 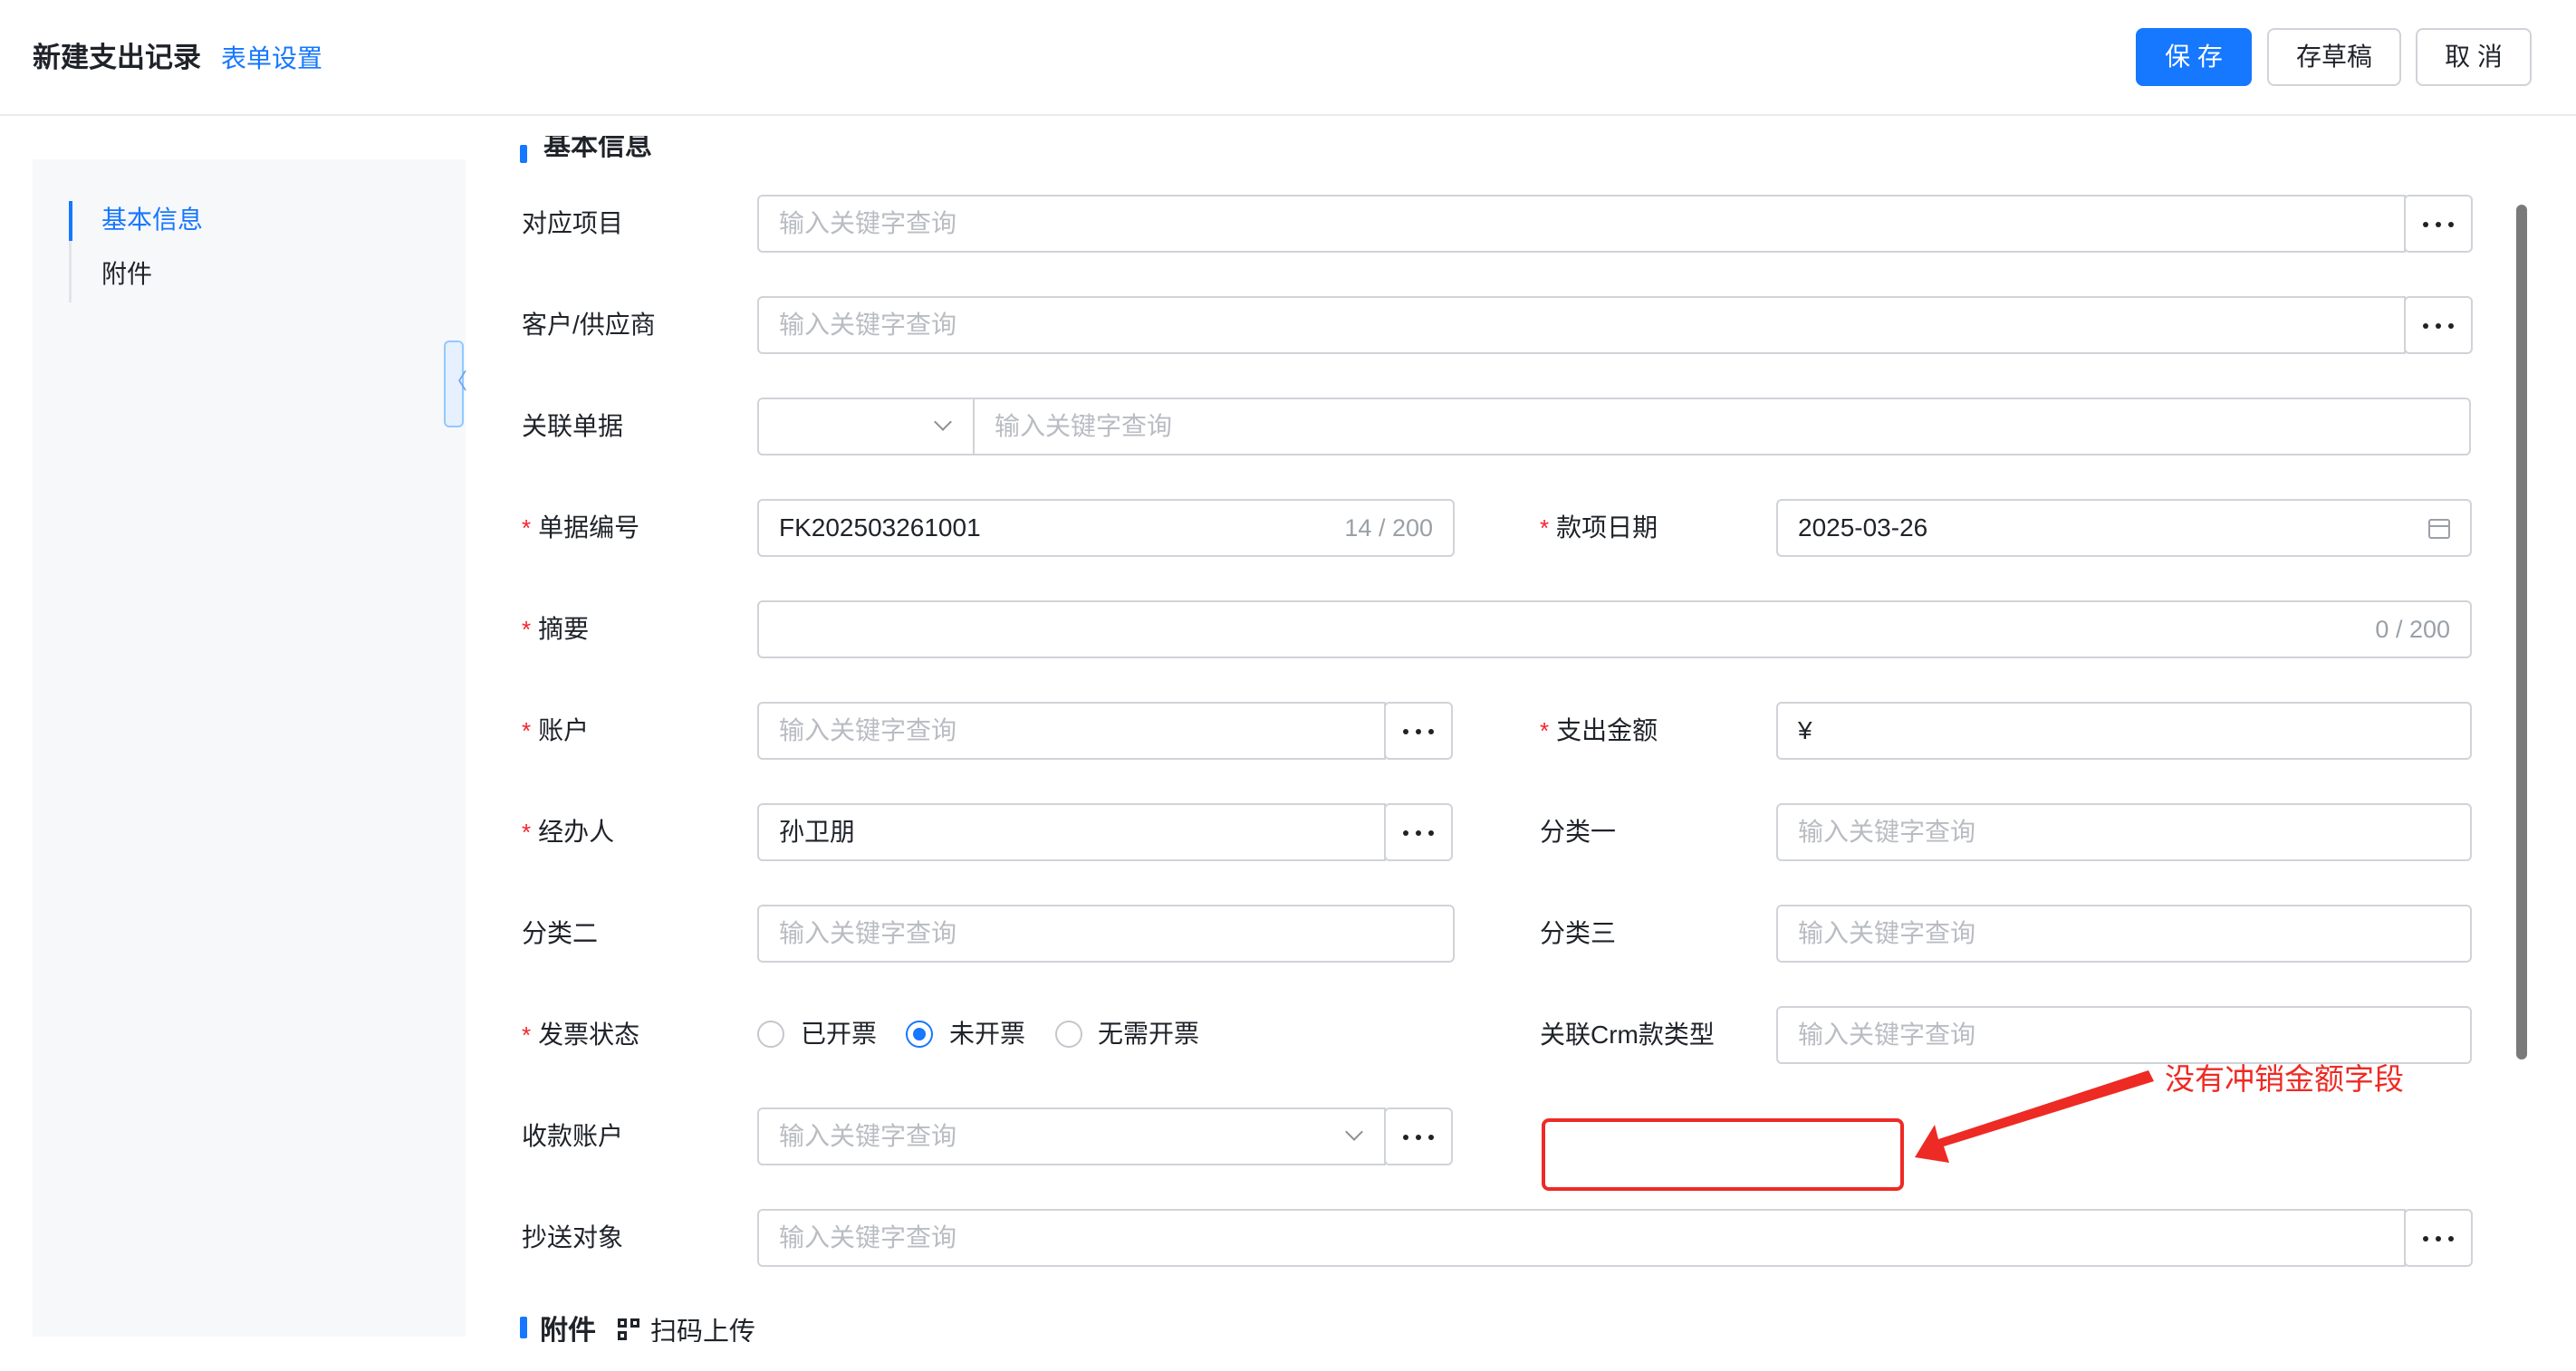 I want to click on save-button: 保 存, so click(x=2194, y=57).